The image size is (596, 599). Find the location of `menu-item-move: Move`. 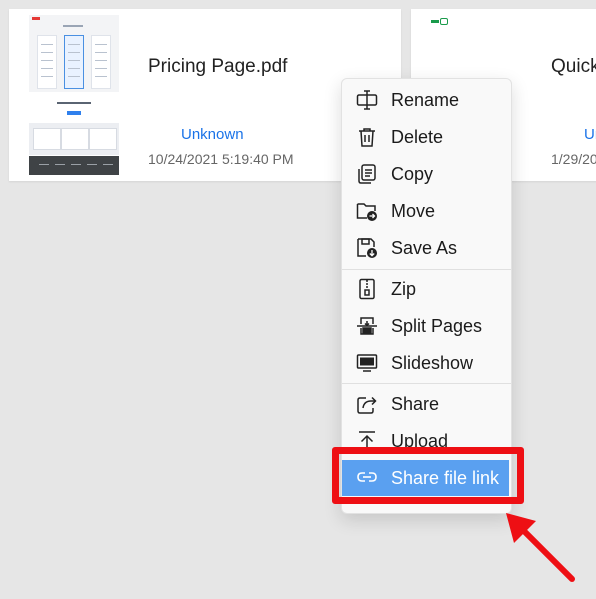

menu-item-move: Move is located at coordinates (426, 211).